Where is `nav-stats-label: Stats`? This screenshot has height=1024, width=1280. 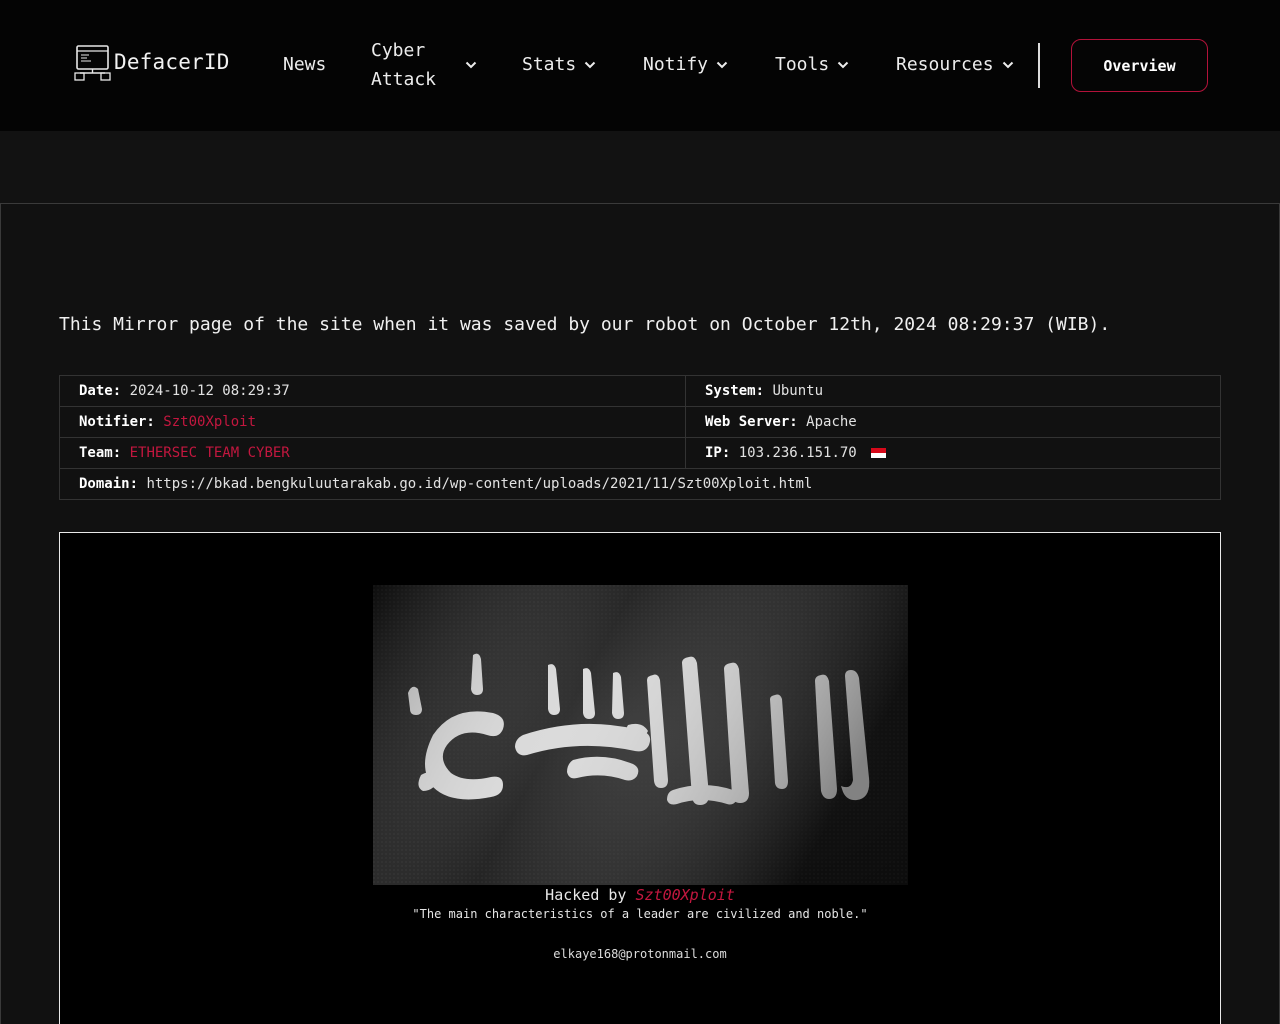
nav-stats-label: Stats is located at coordinates (549, 64).